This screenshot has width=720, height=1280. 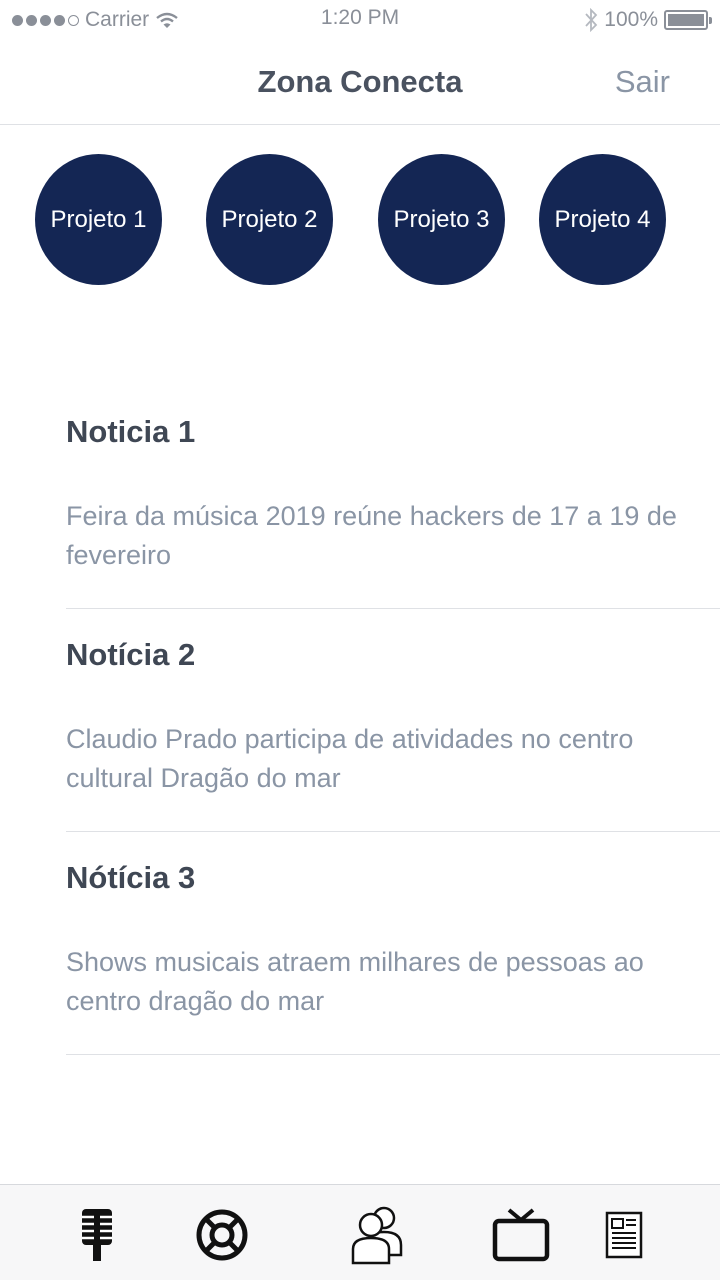 What do you see at coordinates (131, 431) in the screenshot?
I see `news-title: Noticia 1` at bounding box center [131, 431].